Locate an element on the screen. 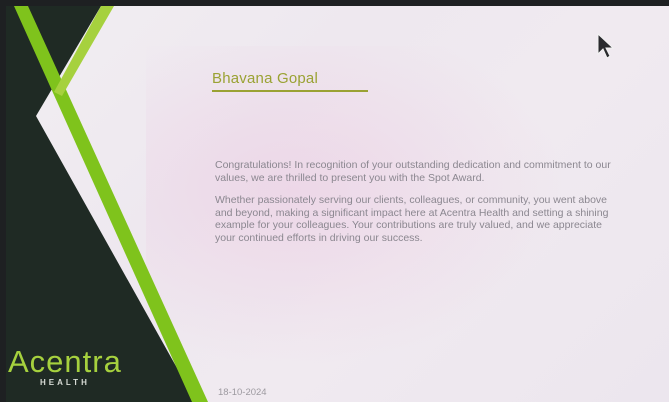 The width and height of the screenshot is (669, 402). logo-wordmark: Acentra is located at coordinates (65, 361).